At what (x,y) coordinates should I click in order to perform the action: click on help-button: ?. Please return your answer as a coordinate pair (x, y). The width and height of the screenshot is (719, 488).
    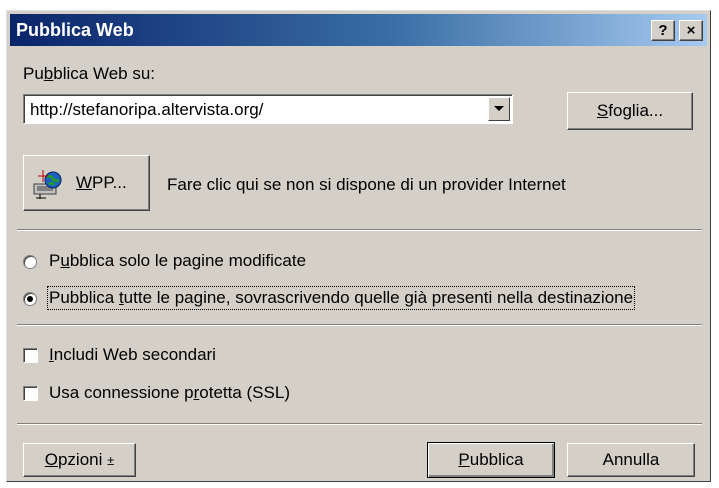
    Looking at the image, I should click on (663, 30).